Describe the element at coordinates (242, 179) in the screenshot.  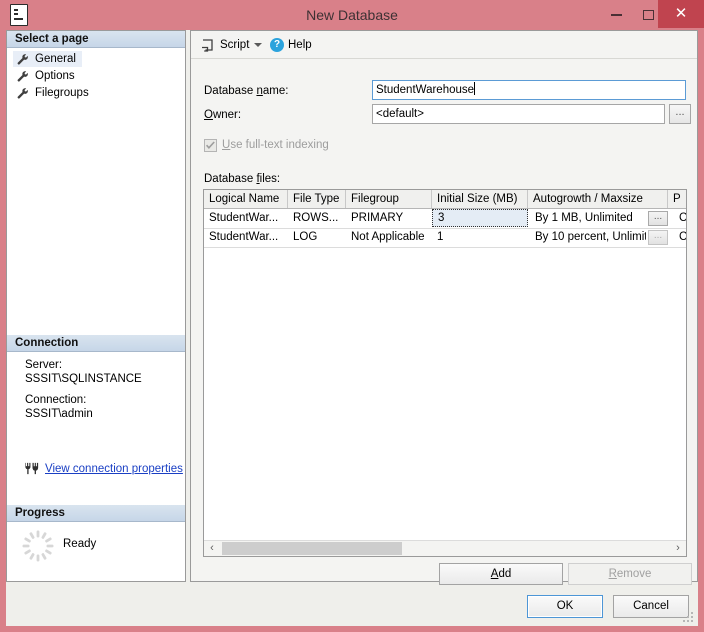
I see `database-files-label: Database files:` at that location.